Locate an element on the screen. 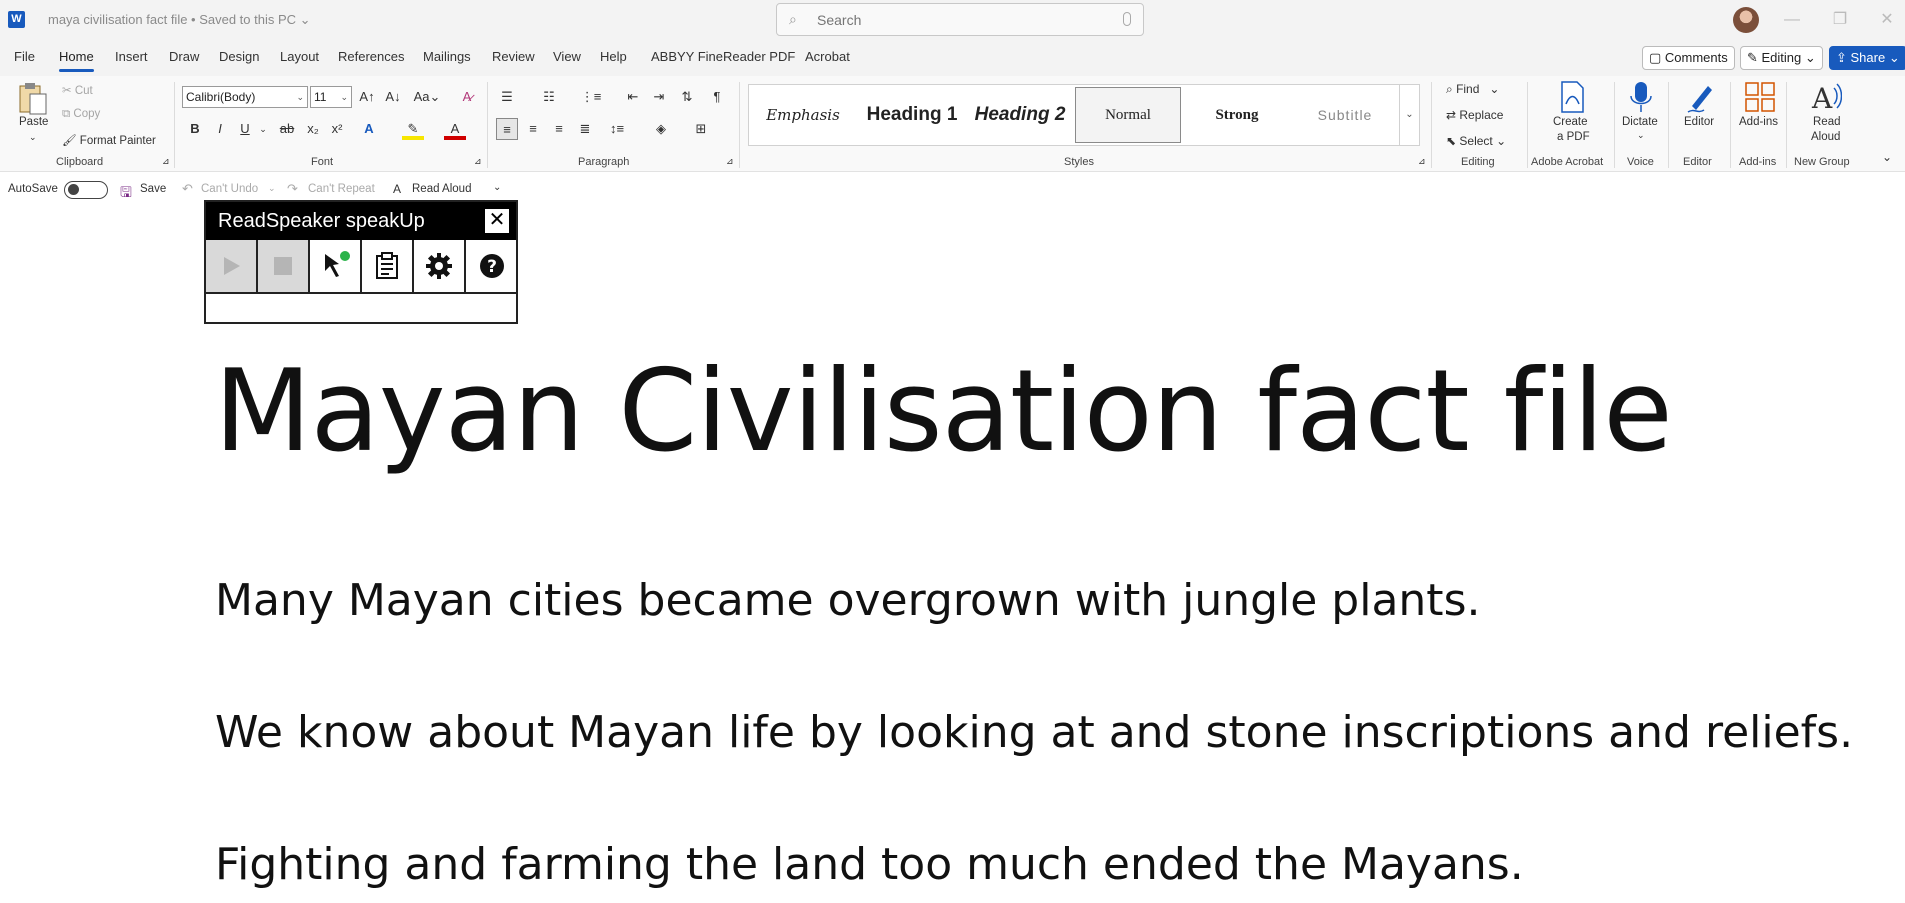 The height and width of the screenshot is (903, 1905). dictate-label: Dictate is located at coordinates (1640, 122).